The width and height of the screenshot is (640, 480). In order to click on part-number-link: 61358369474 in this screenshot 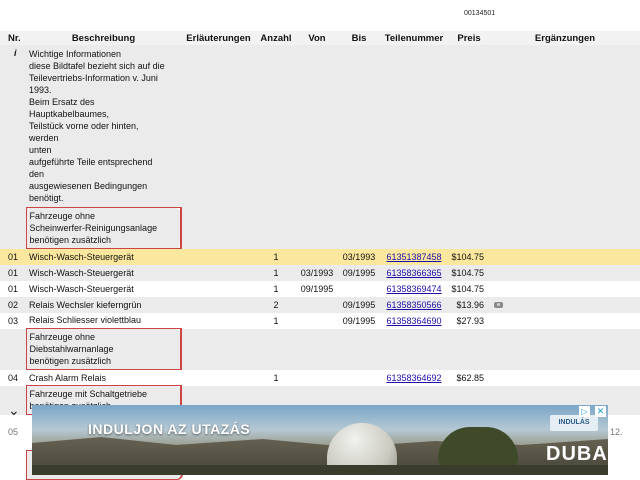, I will do `click(413, 289)`.